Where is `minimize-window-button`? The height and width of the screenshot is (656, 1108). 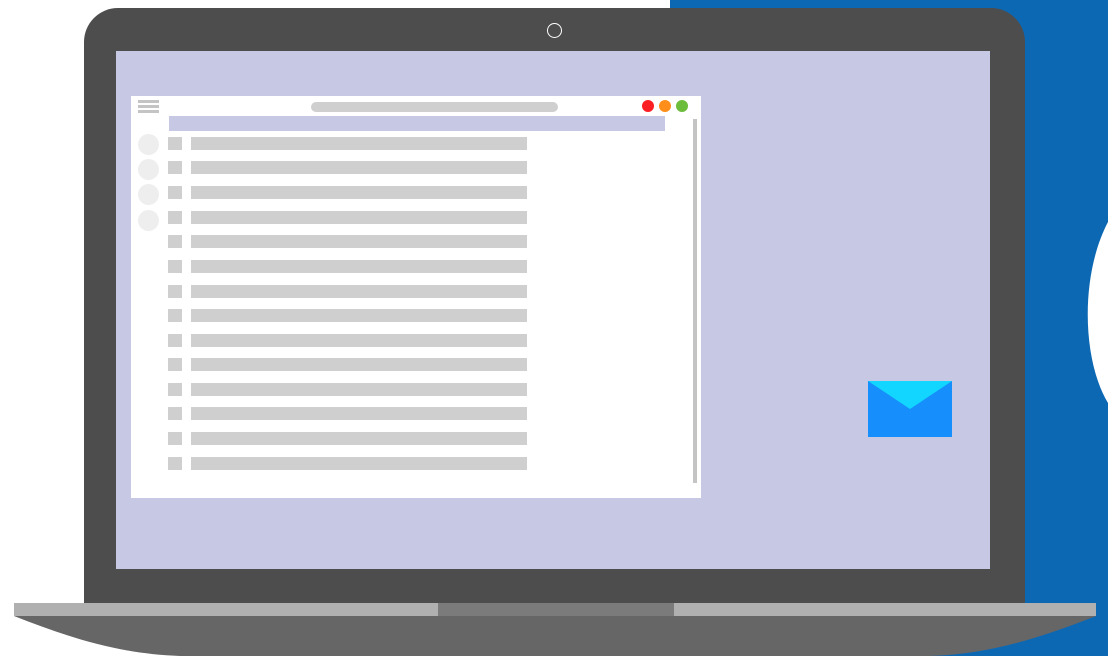
minimize-window-button is located at coordinates (665, 106).